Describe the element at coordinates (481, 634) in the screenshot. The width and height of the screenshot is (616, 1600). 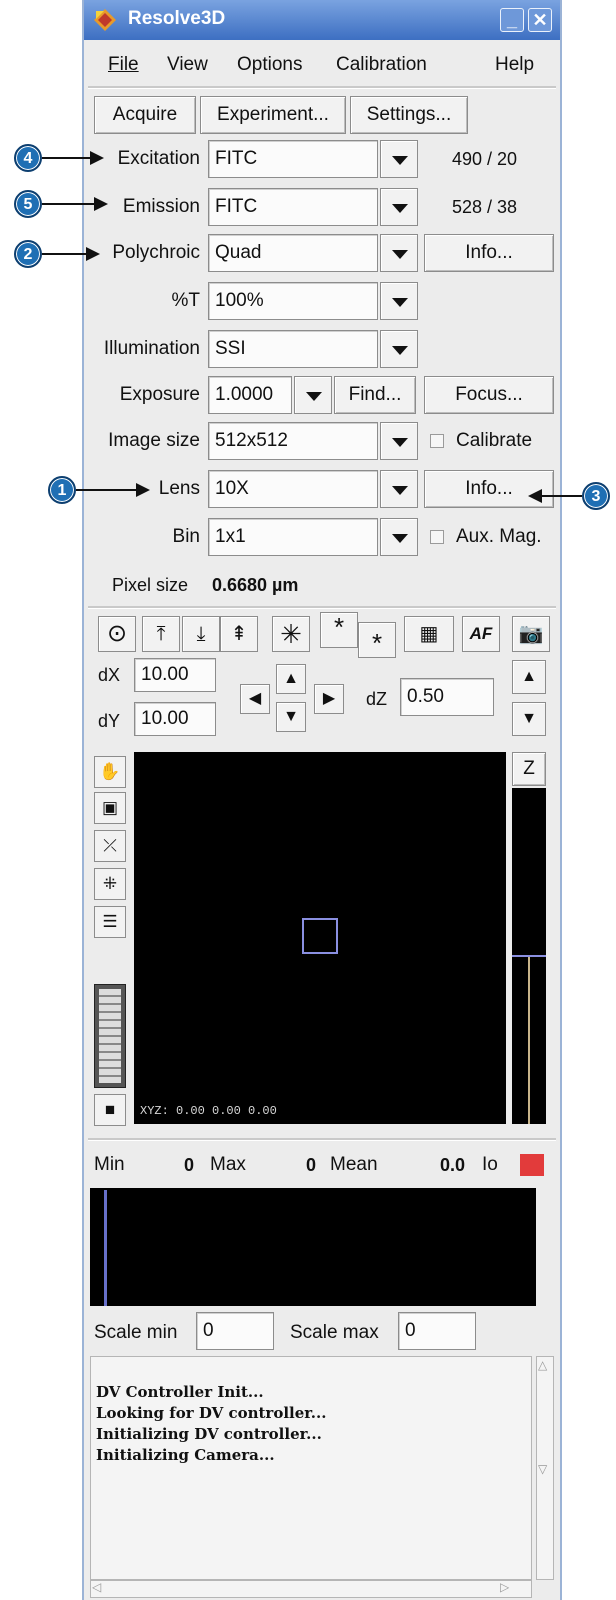
I see `autofocus-button: AF` at that location.